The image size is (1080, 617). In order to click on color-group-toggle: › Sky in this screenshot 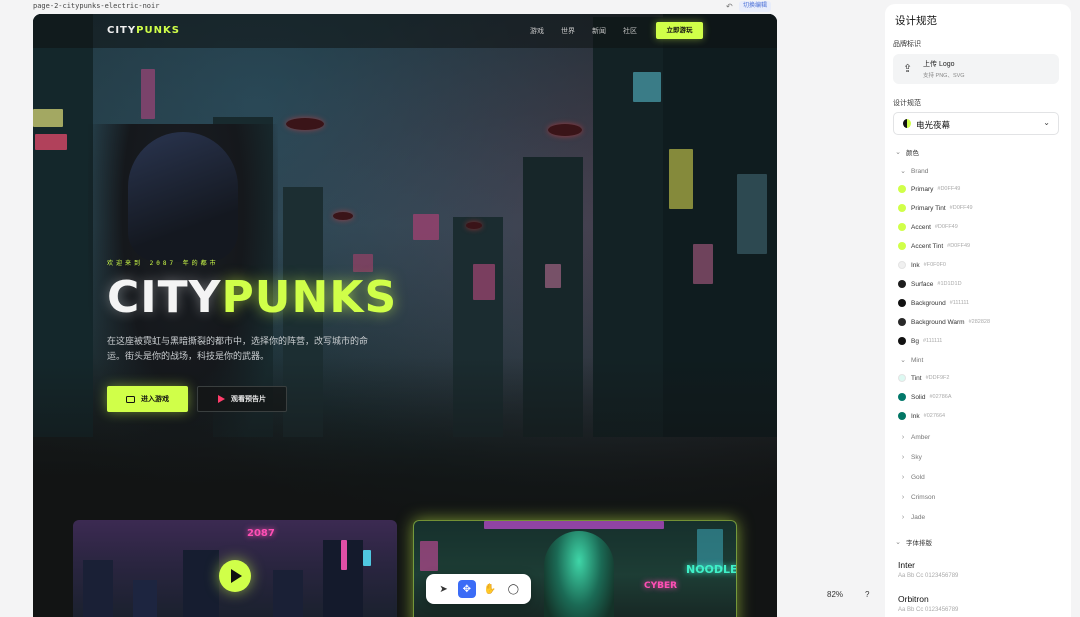, I will do `click(910, 457)`.